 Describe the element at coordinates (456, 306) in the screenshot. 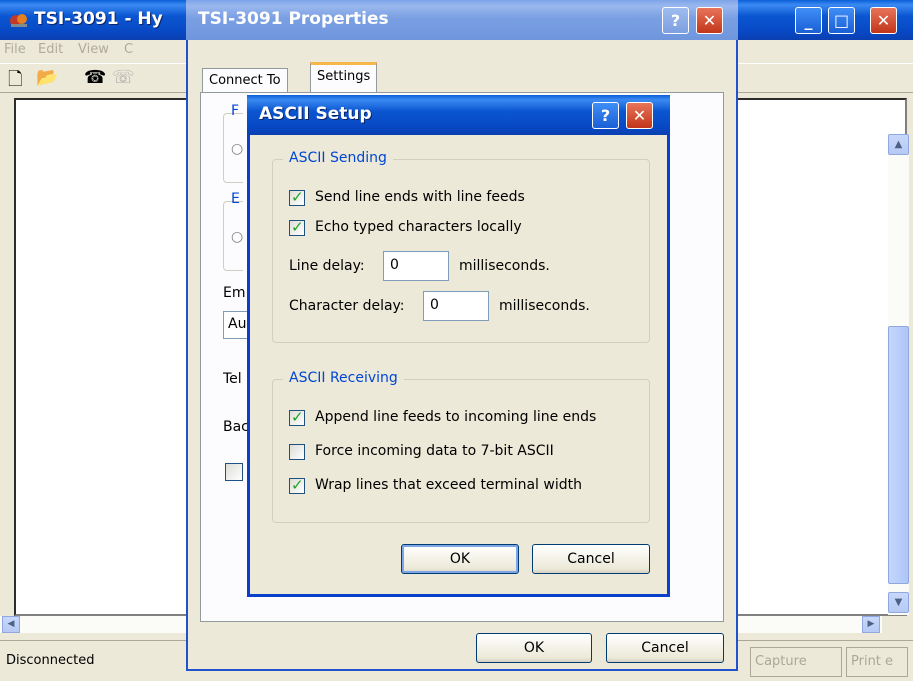

I see `character-delay-input: 0` at that location.